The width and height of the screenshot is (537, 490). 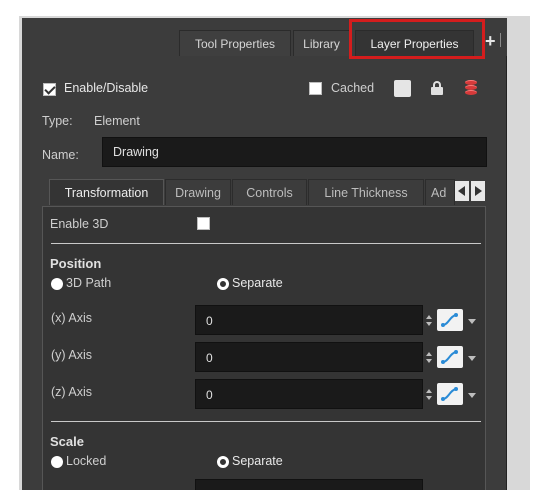 What do you see at coordinates (450, 320) in the screenshot?
I see `x-axis-function-curve-icon` at bounding box center [450, 320].